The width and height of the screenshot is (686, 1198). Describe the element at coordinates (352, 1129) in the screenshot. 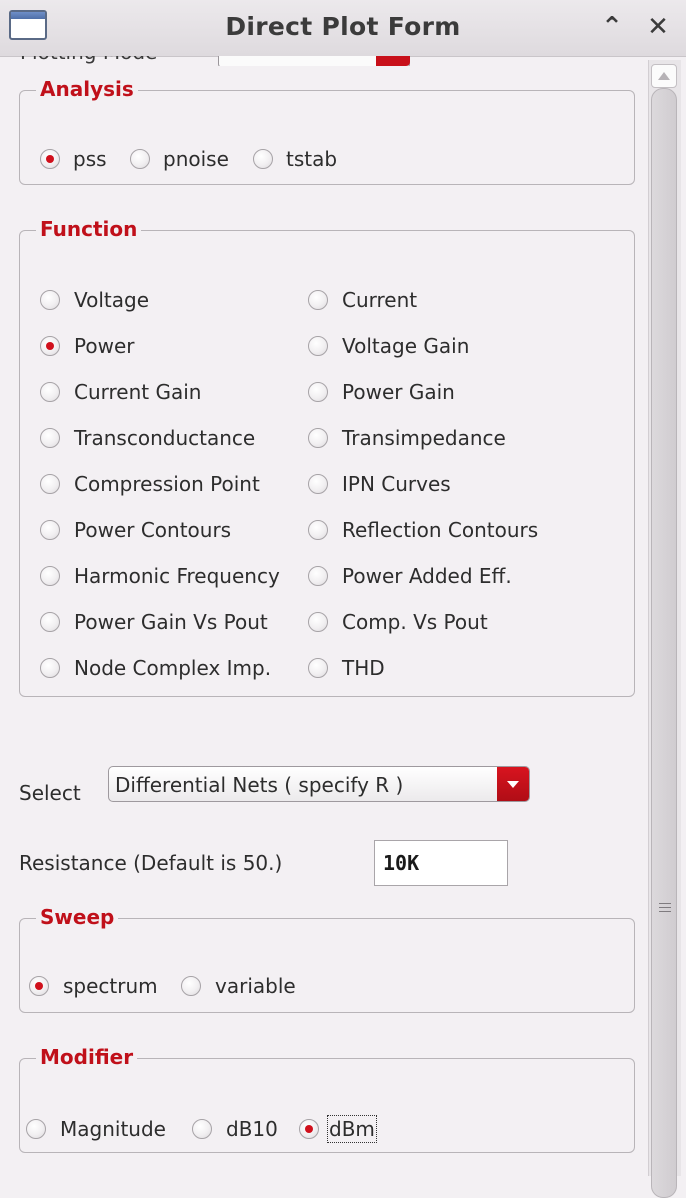

I see `radio-label: dBm` at that location.